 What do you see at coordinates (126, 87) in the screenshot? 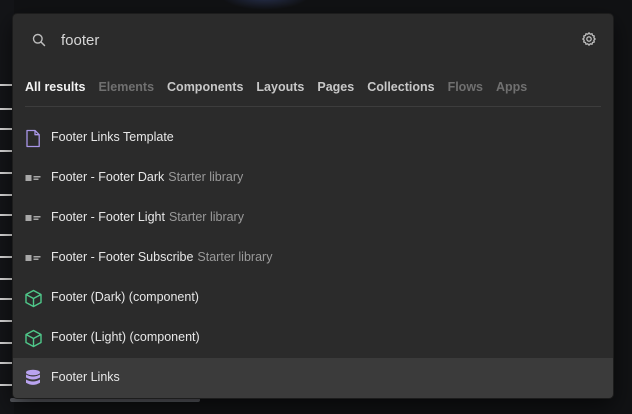
I see `tab-elements: Elements` at bounding box center [126, 87].